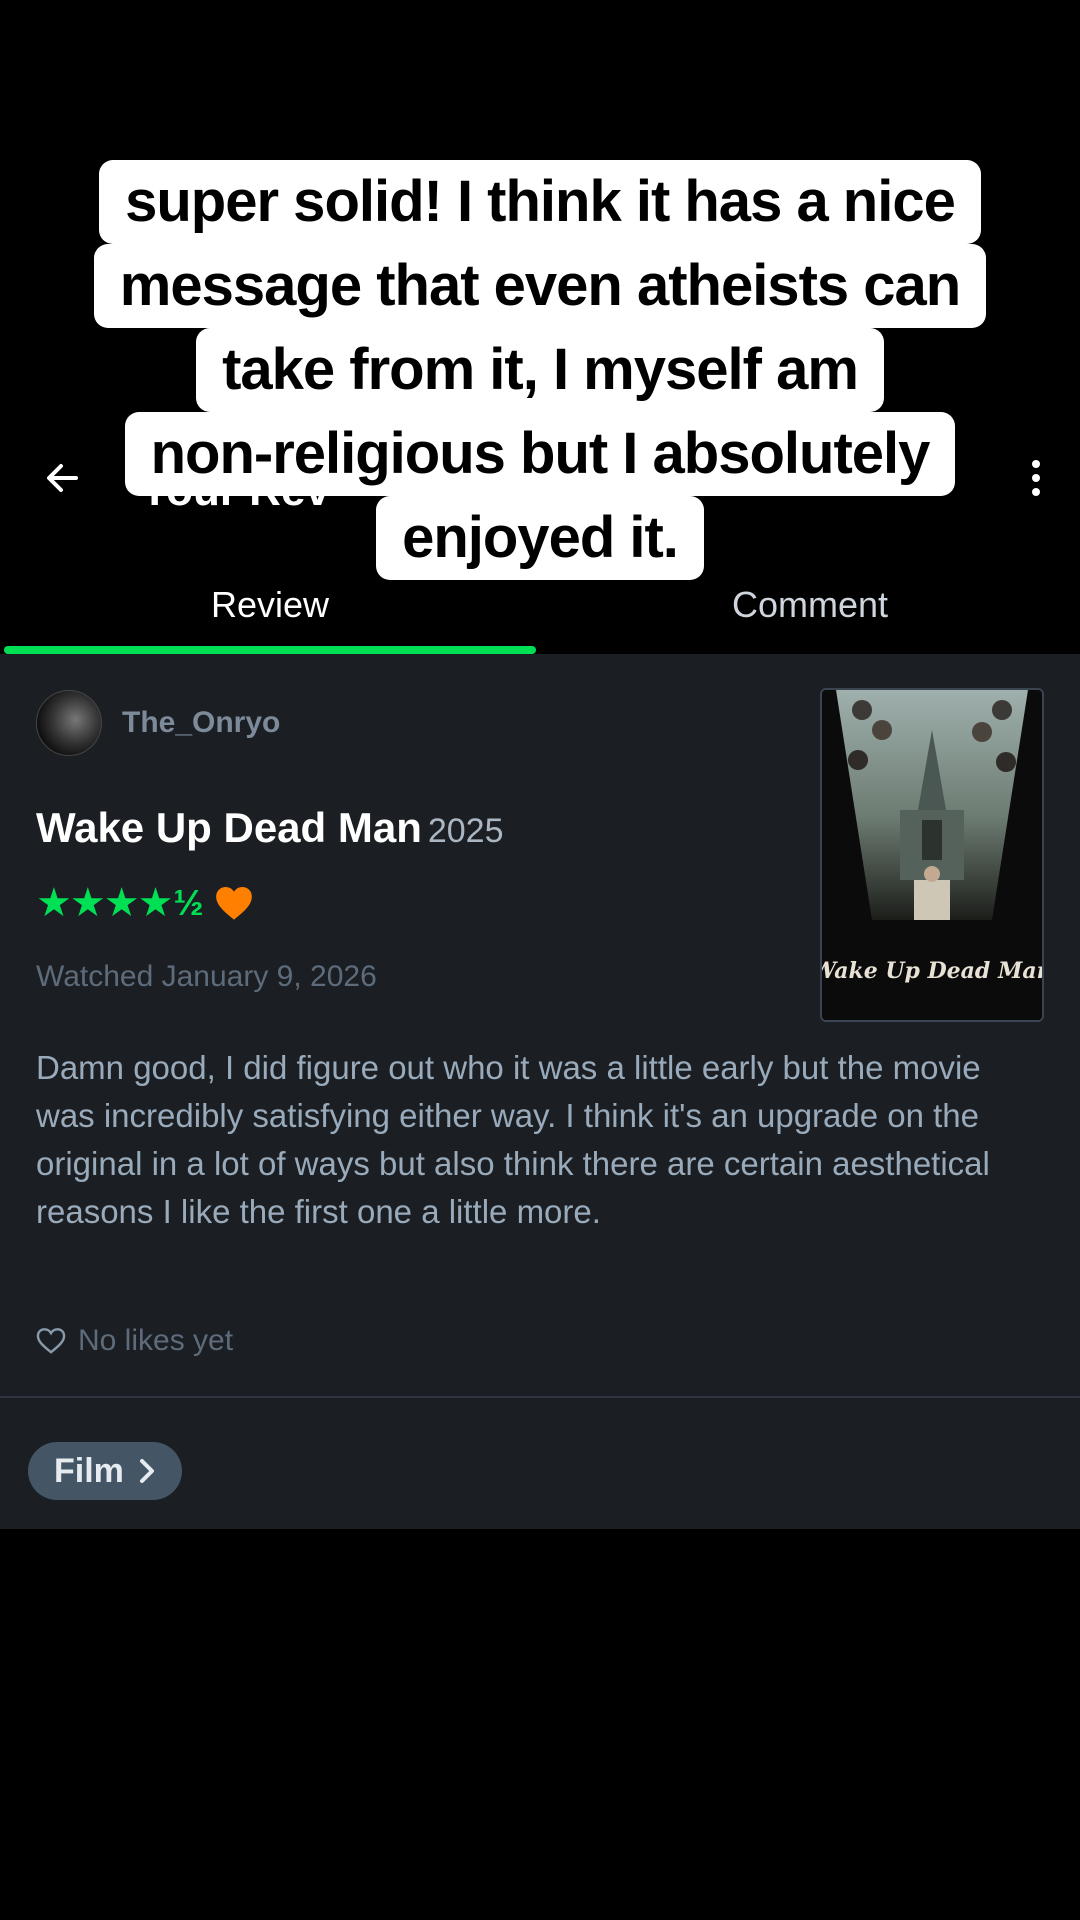 This screenshot has width=1080, height=1920. Describe the element at coordinates (540, 286) in the screenshot. I see `caption-line: message that even atheists can` at that location.